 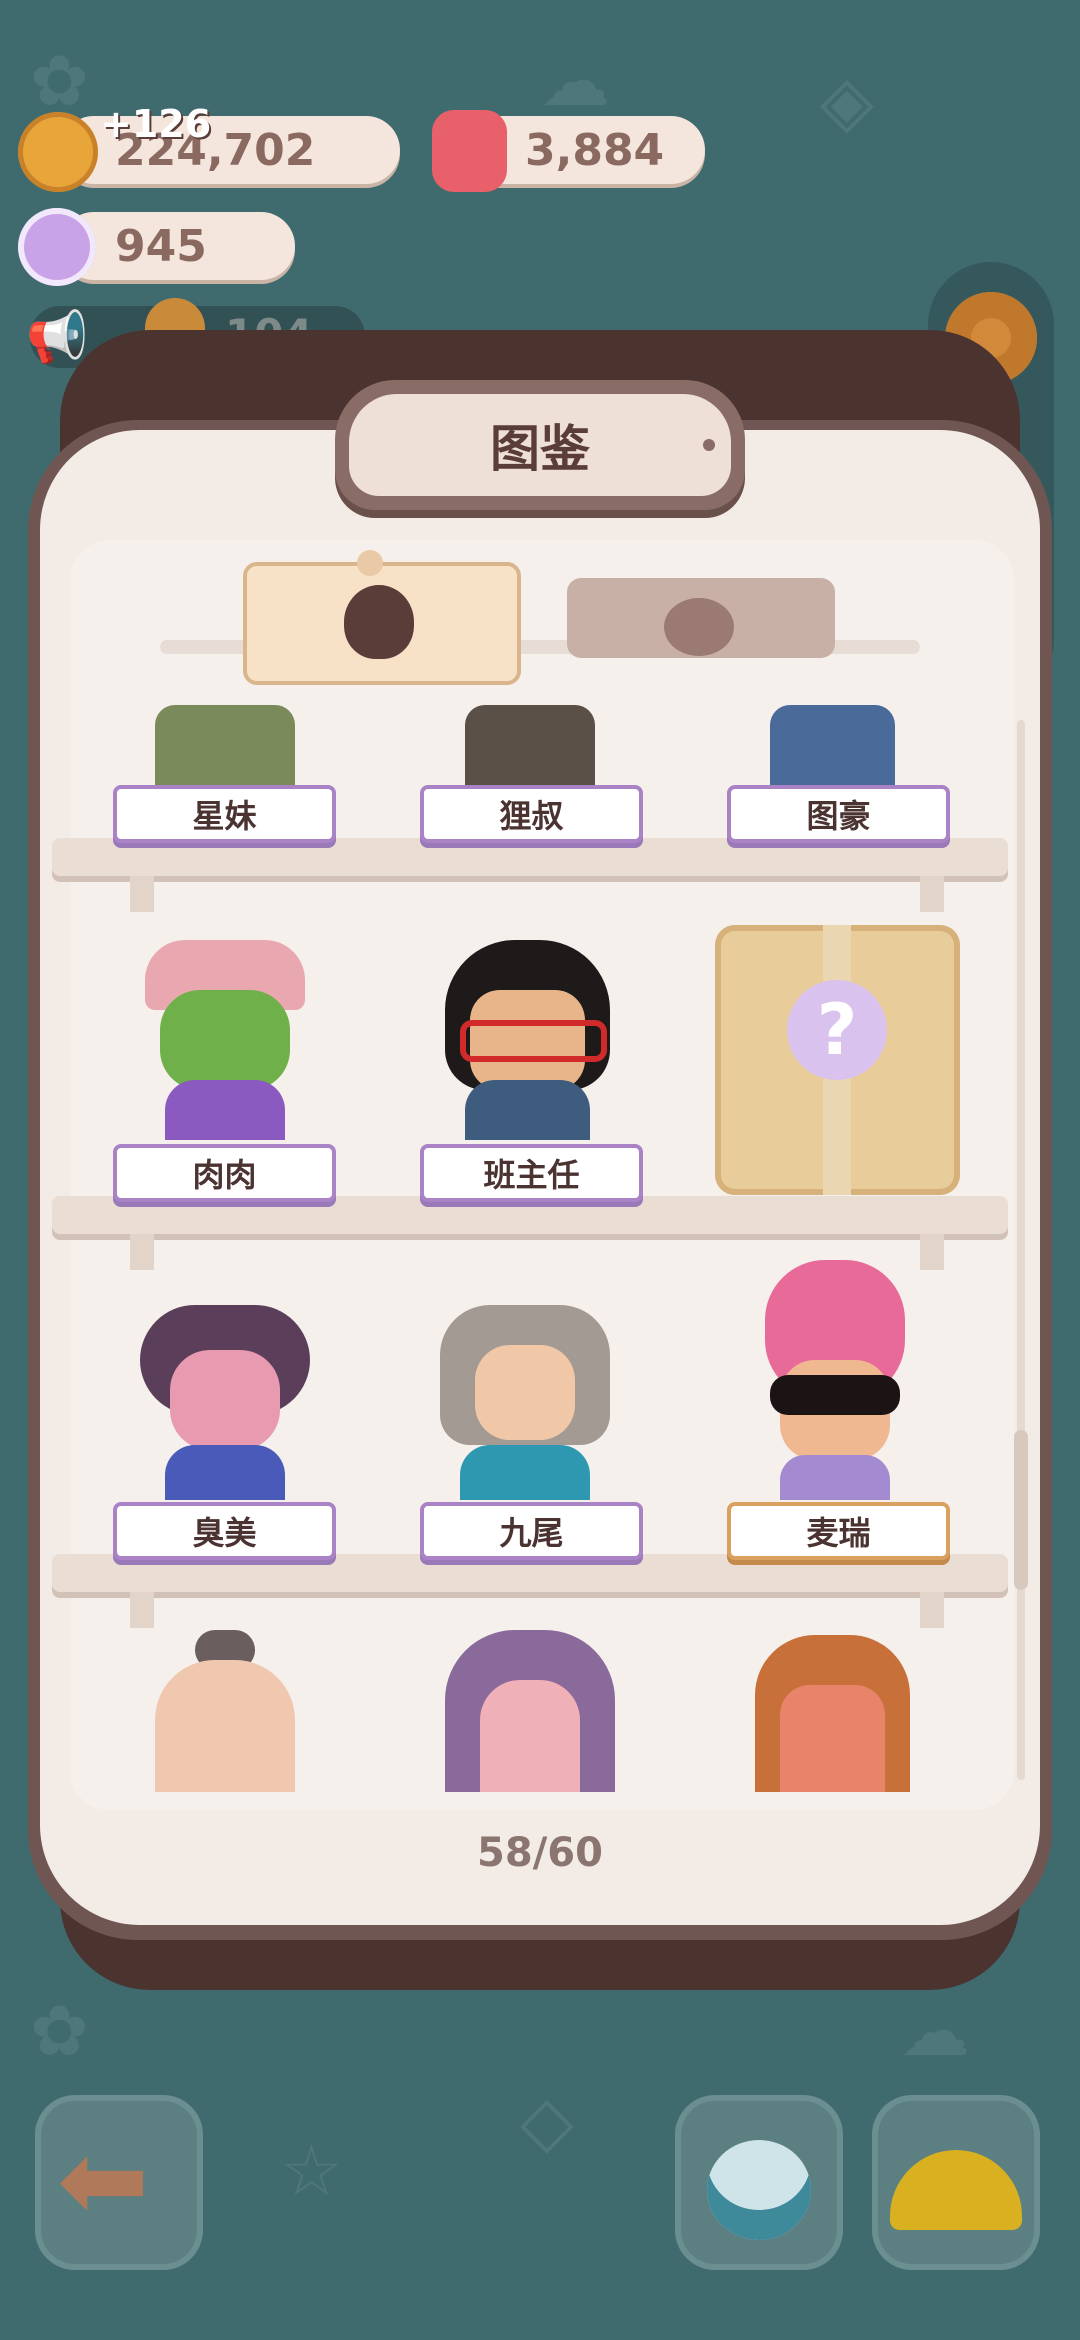 What do you see at coordinates (531, 814) in the screenshot?
I see `character-name-label: 狸叔` at bounding box center [531, 814].